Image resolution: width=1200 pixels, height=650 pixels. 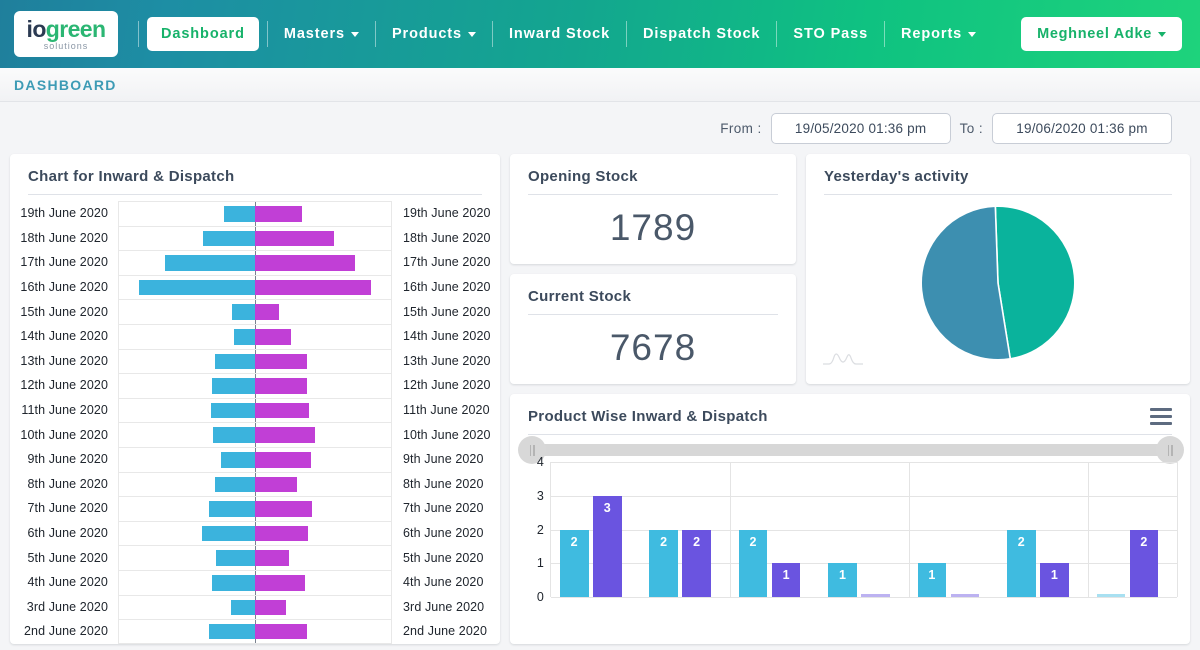 I want to click on tornado-row-label-left: 14th June 2020, so click(x=64, y=336).